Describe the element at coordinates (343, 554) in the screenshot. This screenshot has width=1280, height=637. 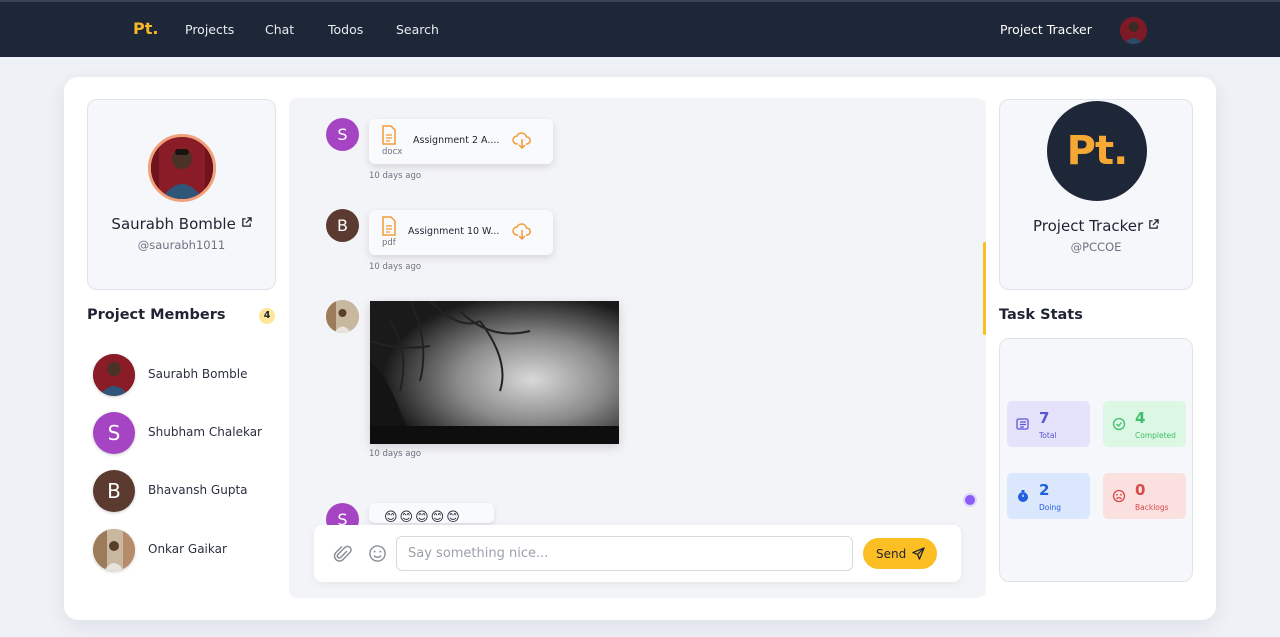
I see `paperclip-icon` at that location.